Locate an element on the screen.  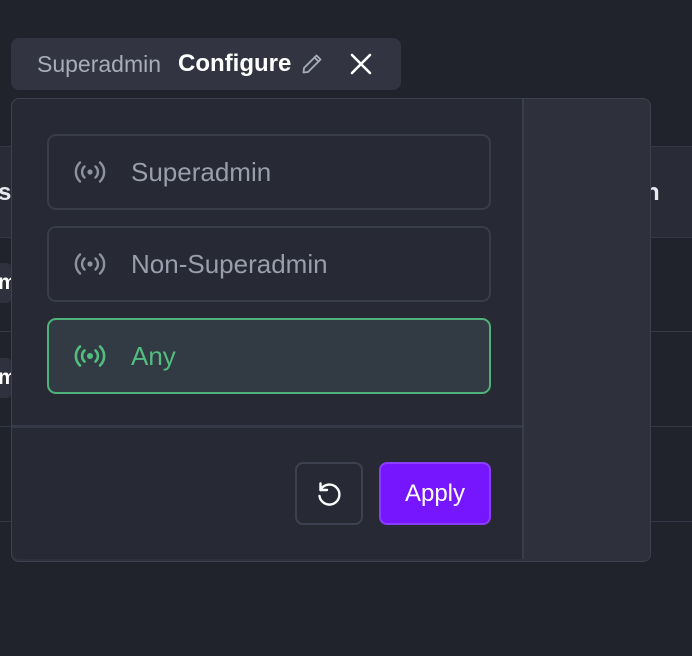
option-label: Non-Superadmin is located at coordinates (229, 263).